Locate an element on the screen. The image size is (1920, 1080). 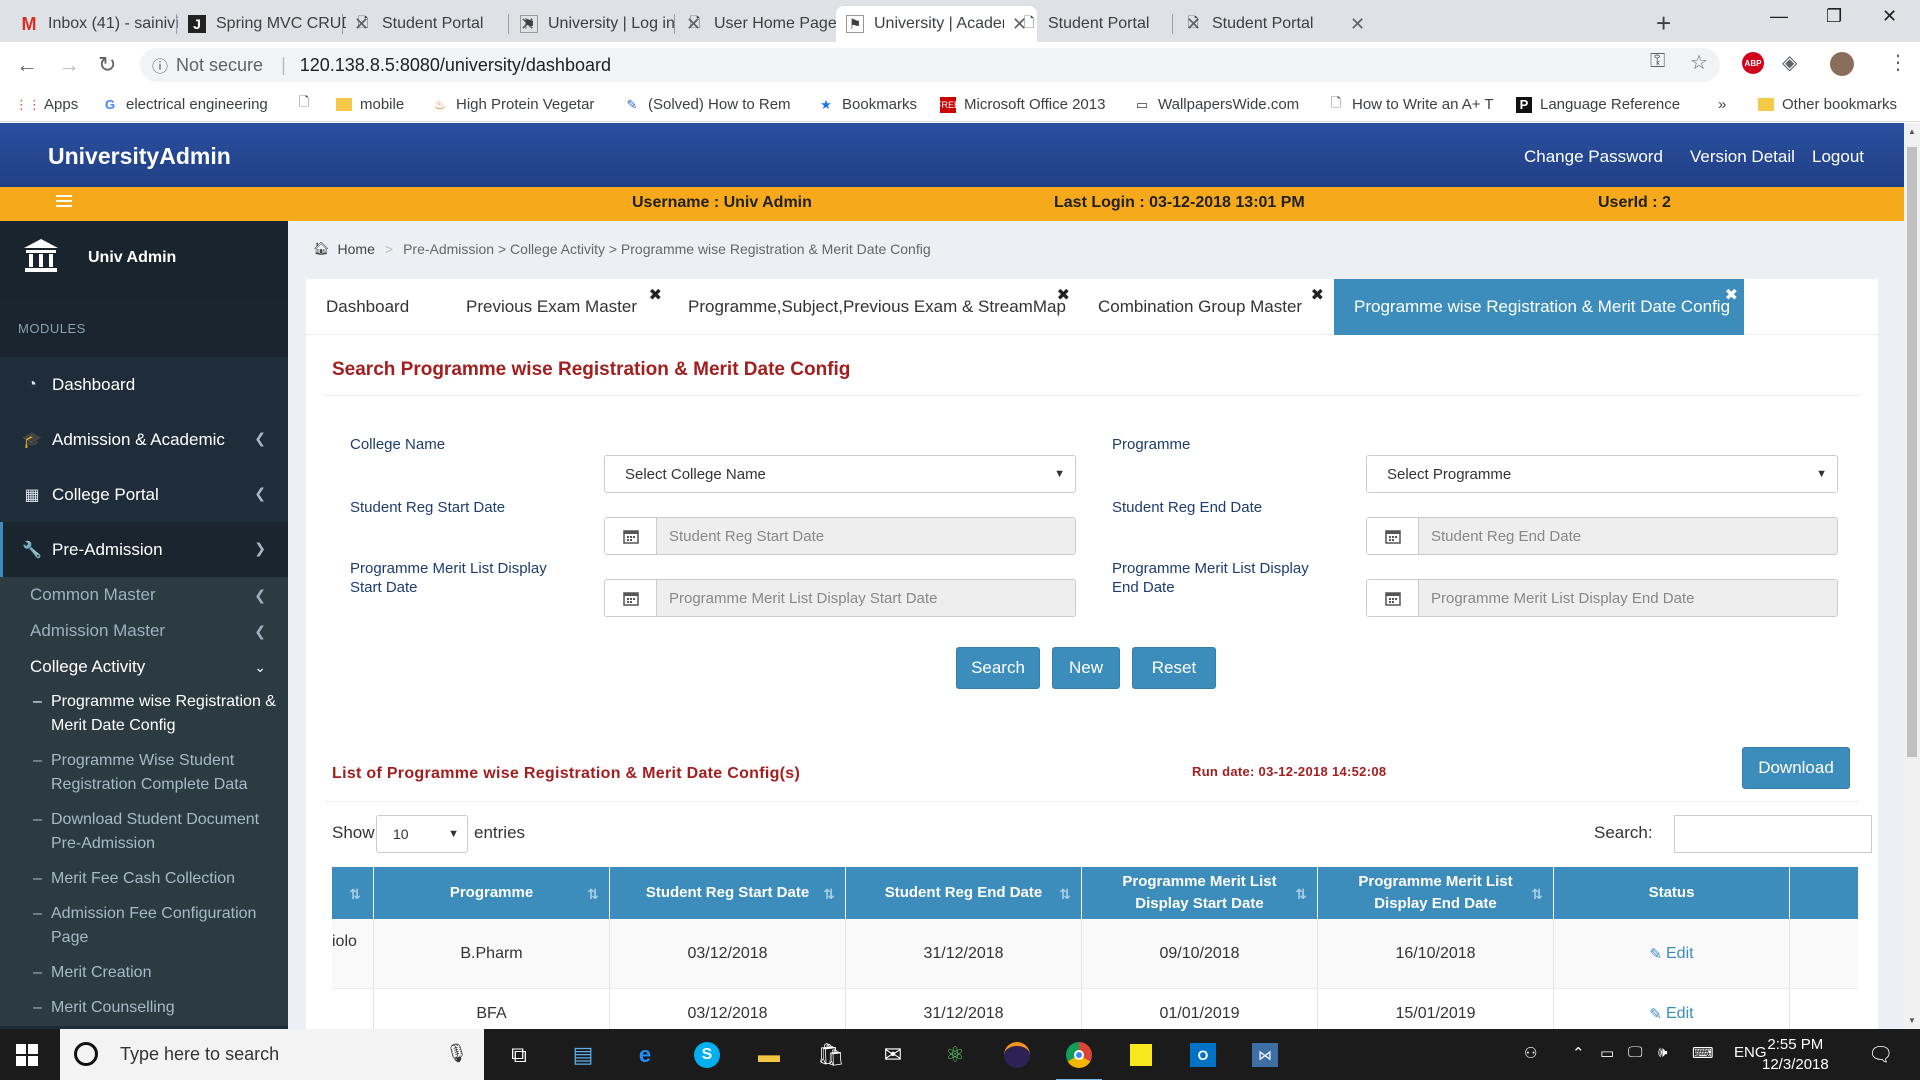
column-header-status: Status is located at coordinates (1672, 893).